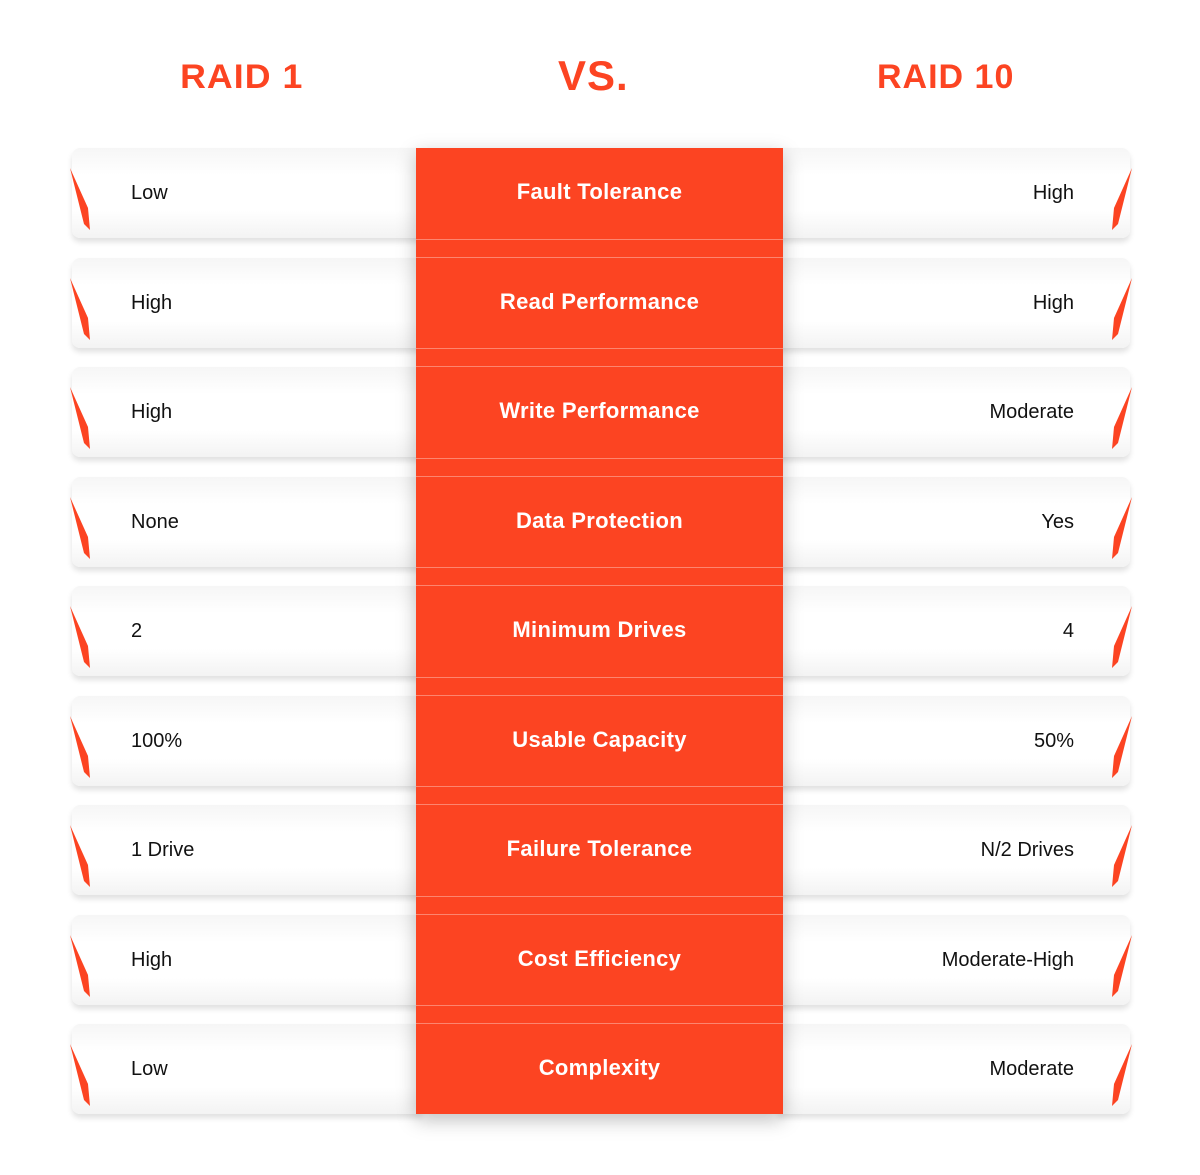 Image resolution: width=1200 pixels, height=1175 pixels. I want to click on raid1-value: 100%, so click(157, 740).